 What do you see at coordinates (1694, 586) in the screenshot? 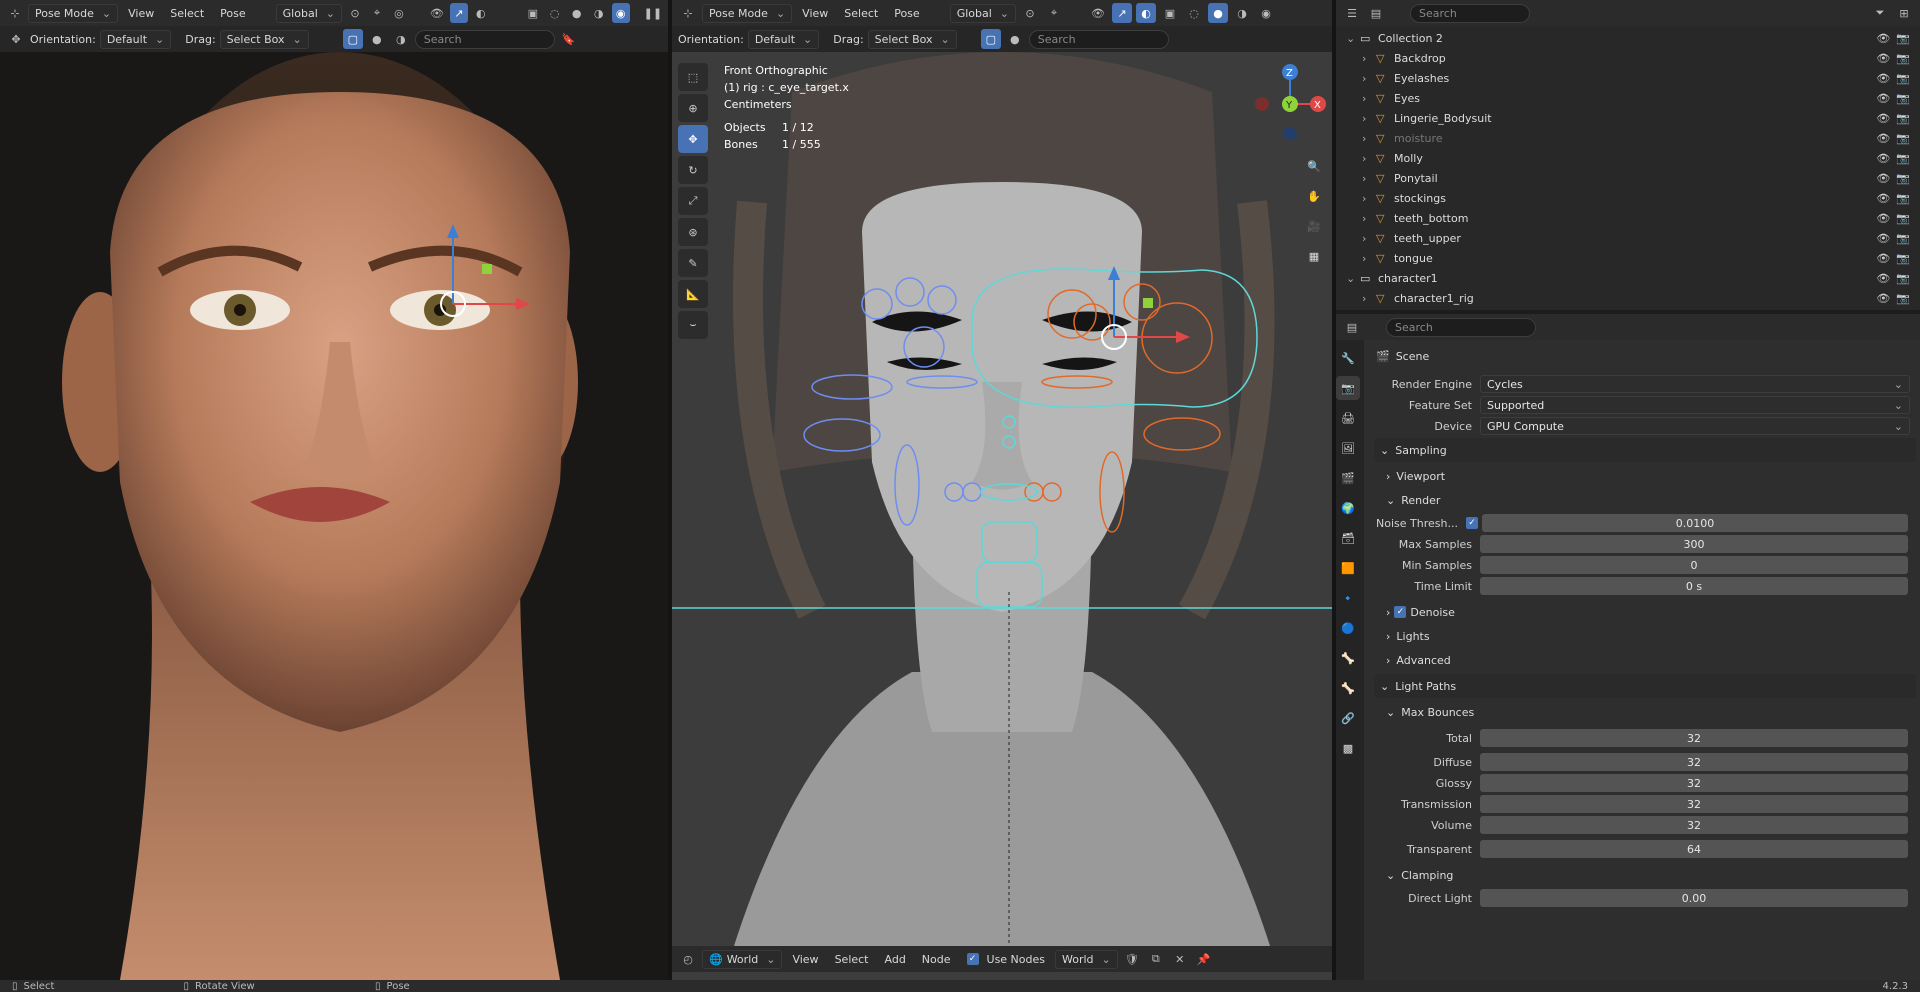
I see `time-limit-field: 0 s` at bounding box center [1694, 586].